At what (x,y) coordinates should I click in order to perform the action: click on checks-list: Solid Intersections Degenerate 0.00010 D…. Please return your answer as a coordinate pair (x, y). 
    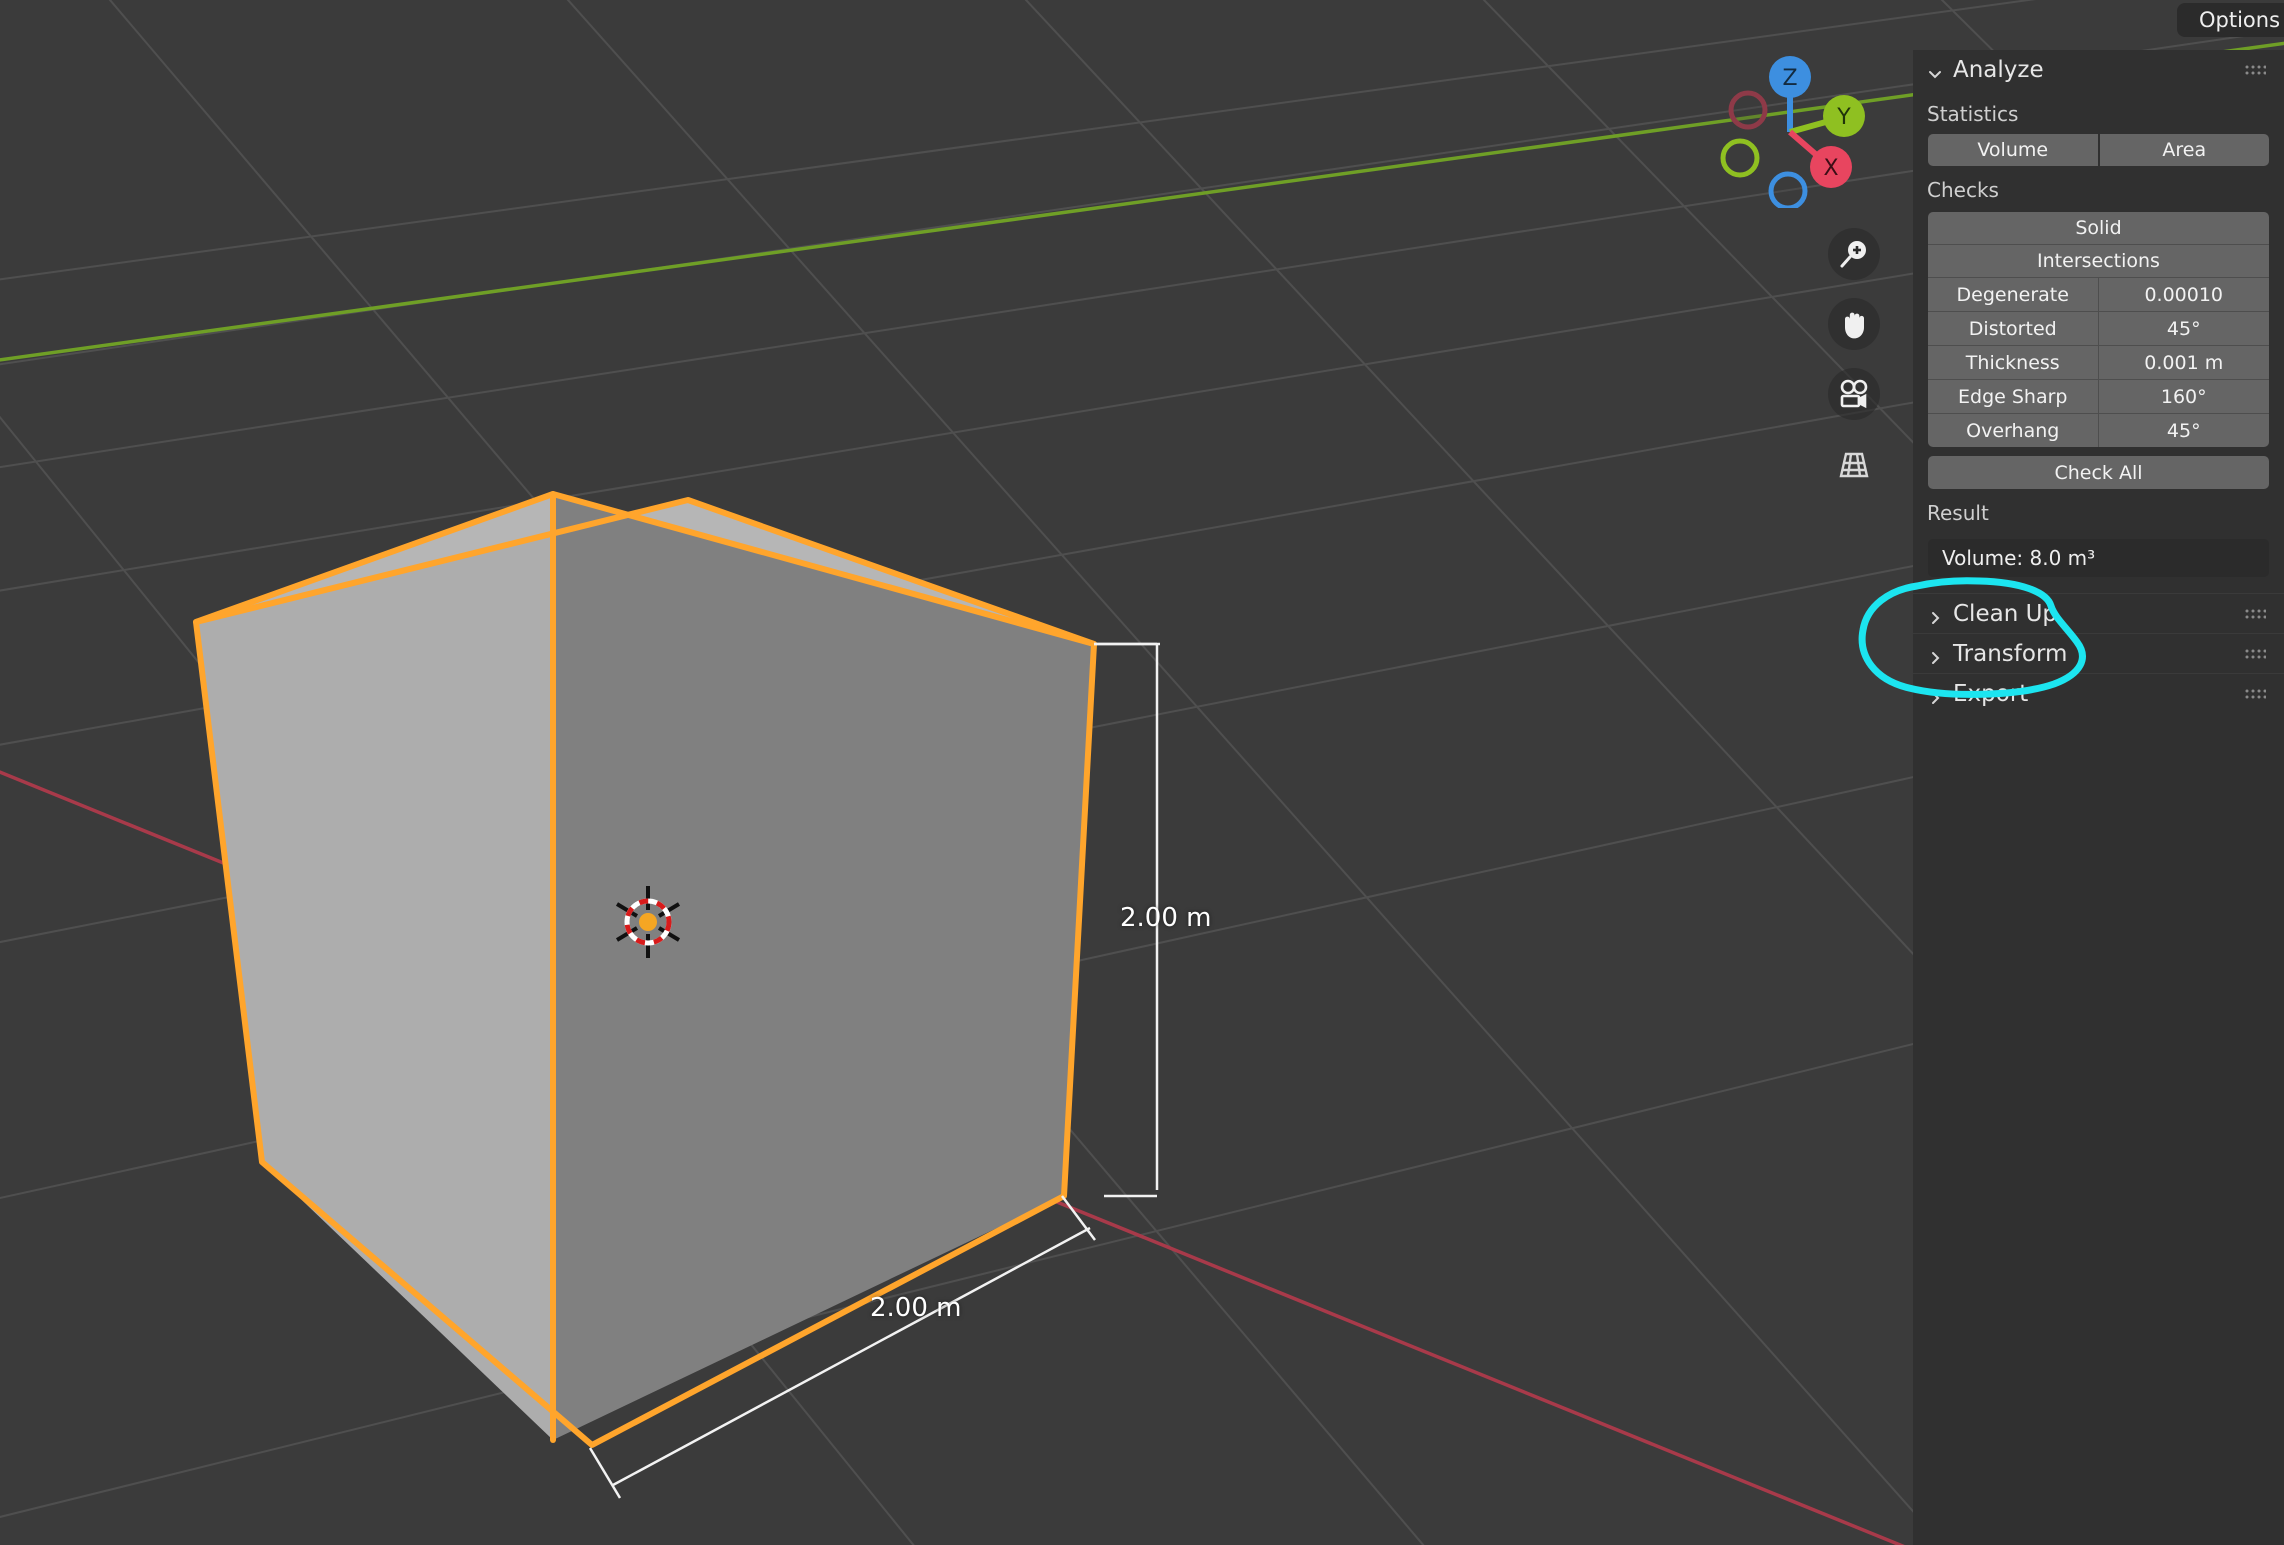
    Looking at the image, I should click on (2098, 329).